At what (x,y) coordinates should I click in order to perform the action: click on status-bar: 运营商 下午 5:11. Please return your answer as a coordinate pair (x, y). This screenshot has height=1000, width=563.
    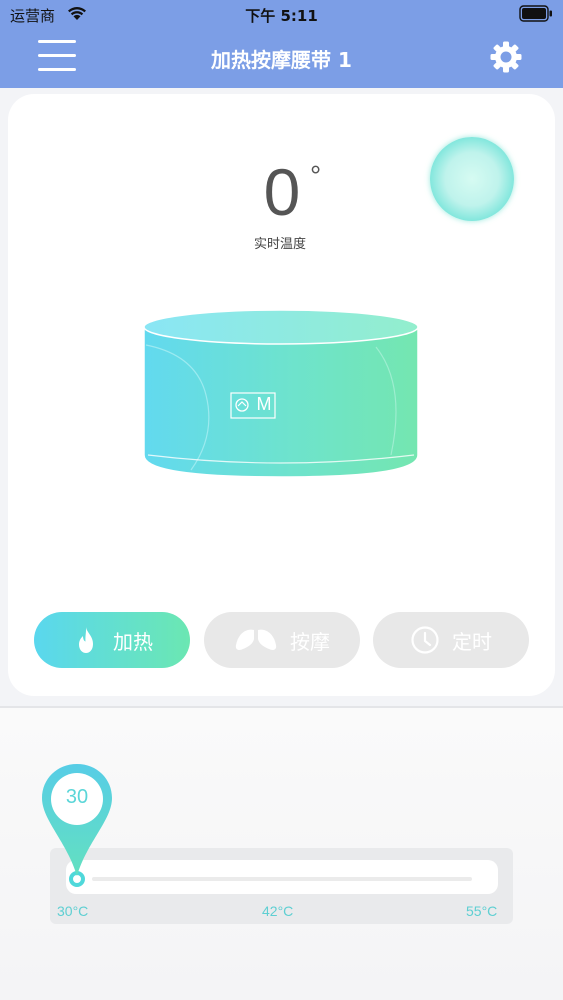
    Looking at the image, I should click on (281, 15).